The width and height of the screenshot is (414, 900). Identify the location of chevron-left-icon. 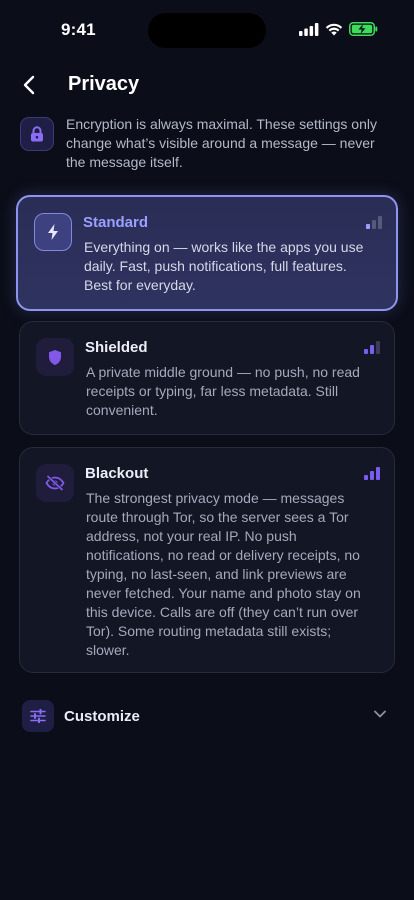
(29, 85).